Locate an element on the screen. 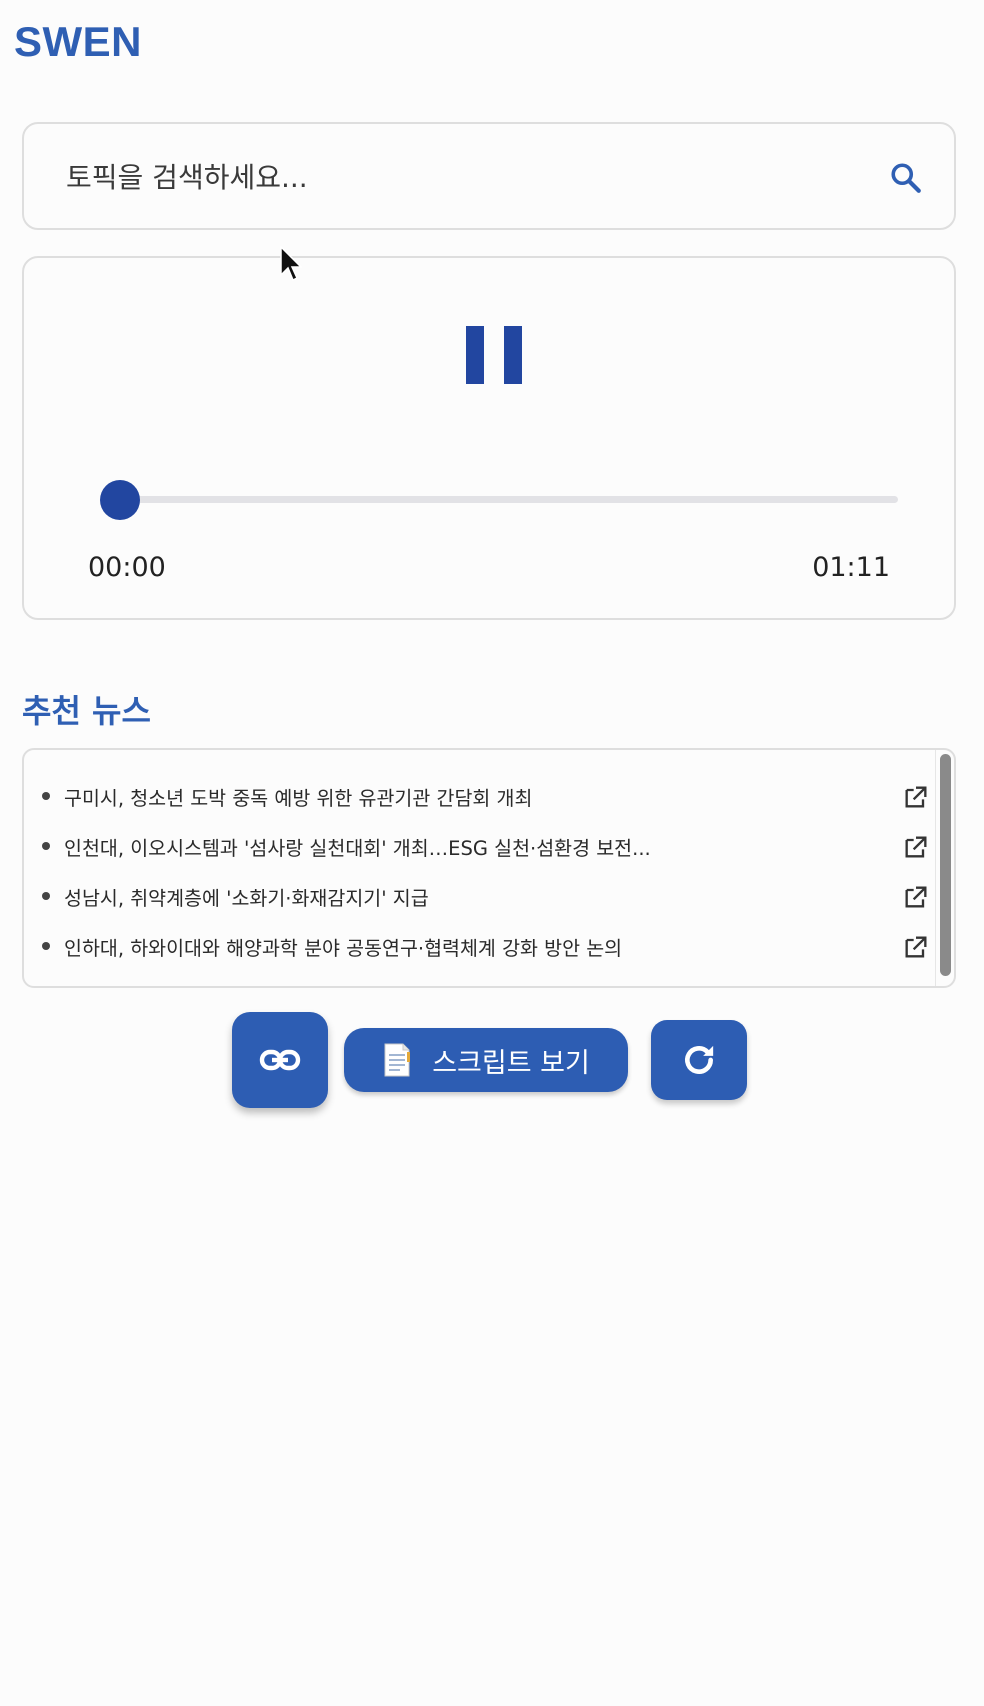 This screenshot has height=1706, width=984. news-item: 인하대, 하와이대와 해양과학 분야 공동연구·협력체계 강화 방안 논의 is located at coordinates (485, 946).